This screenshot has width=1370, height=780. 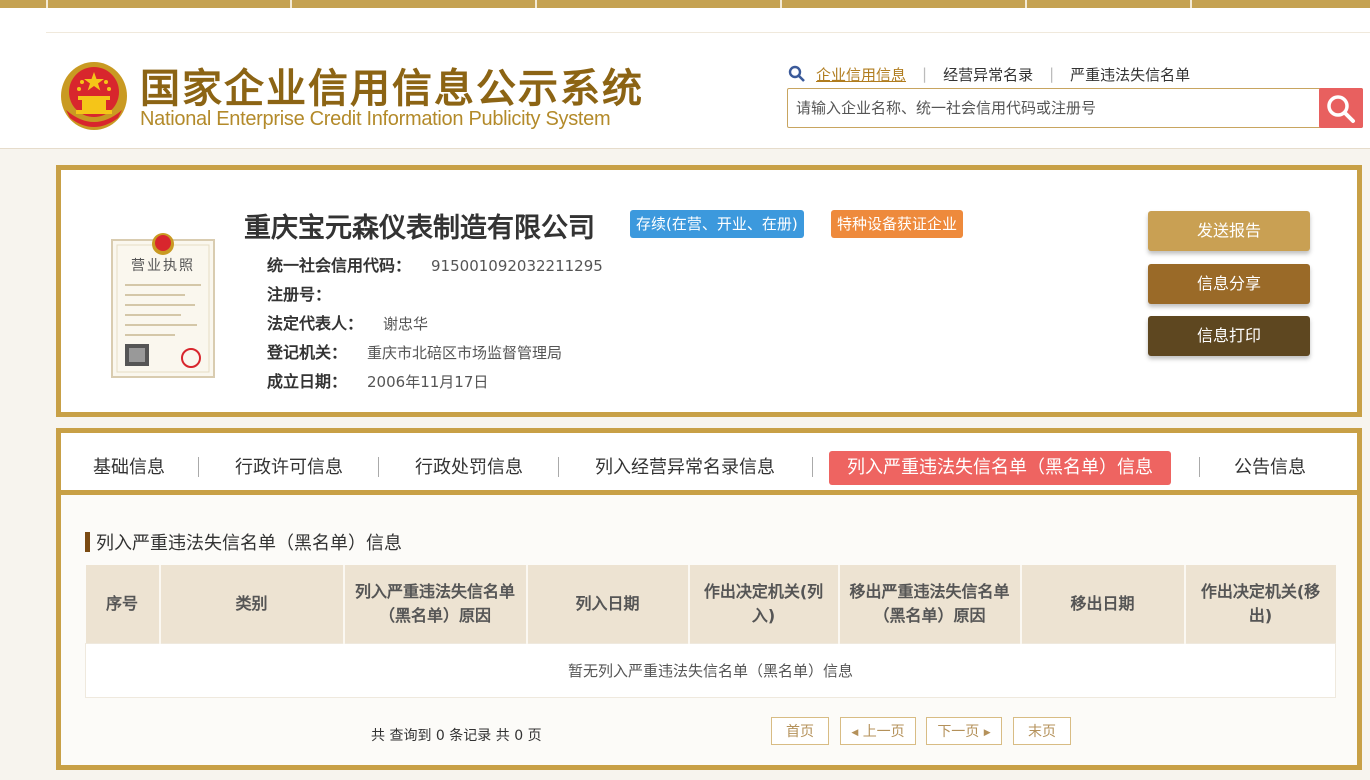 What do you see at coordinates (708, 32) in the screenshot?
I see `header-divider` at bounding box center [708, 32].